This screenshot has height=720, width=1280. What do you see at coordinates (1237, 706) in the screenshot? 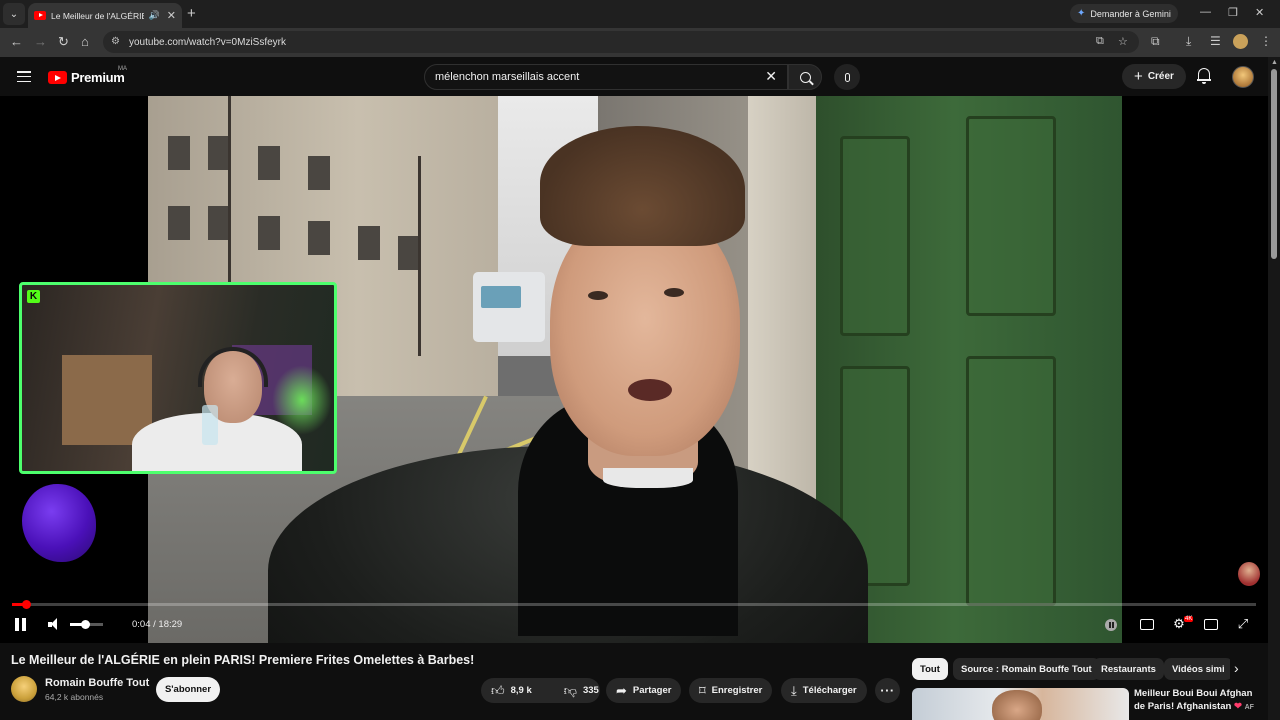
I see `heart-icon: ❤` at bounding box center [1237, 706].